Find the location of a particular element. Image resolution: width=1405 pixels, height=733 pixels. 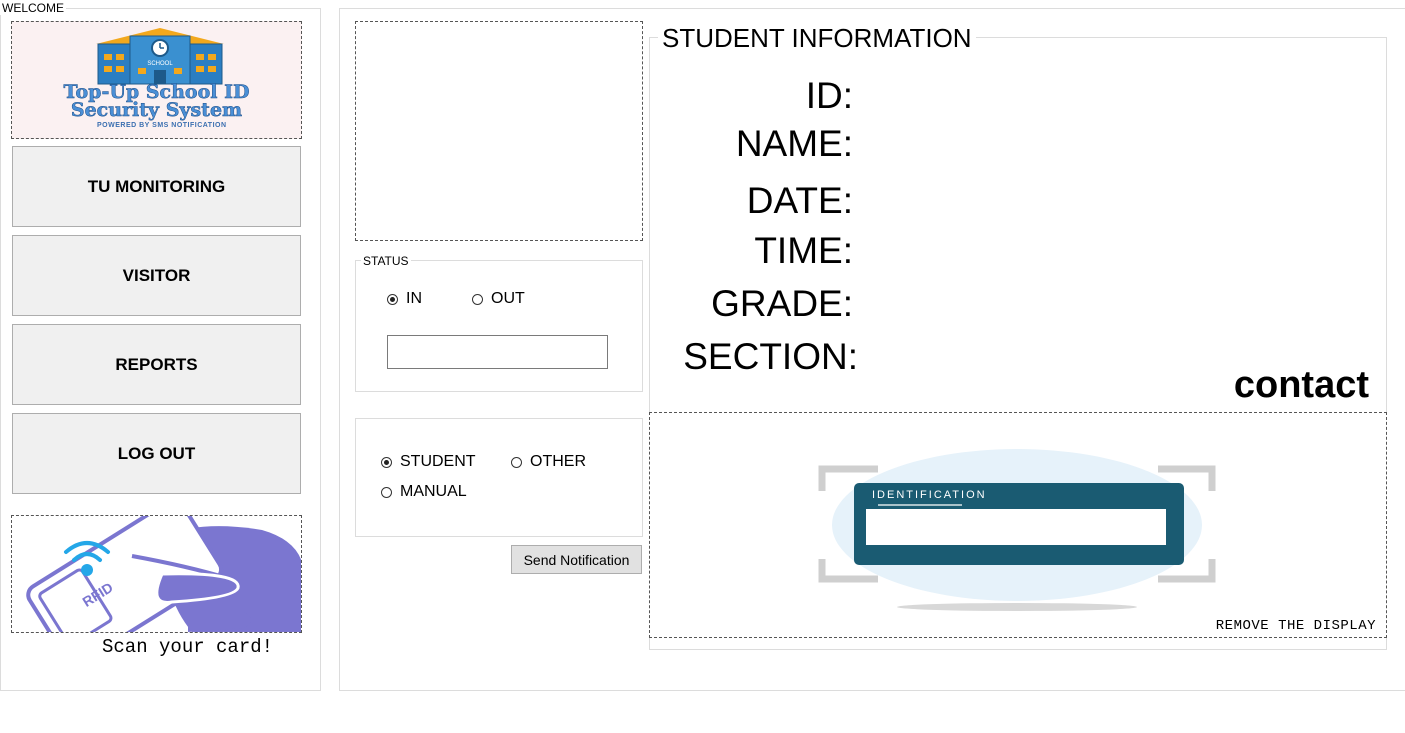

section-label: SECTION: is located at coordinates (770, 356).